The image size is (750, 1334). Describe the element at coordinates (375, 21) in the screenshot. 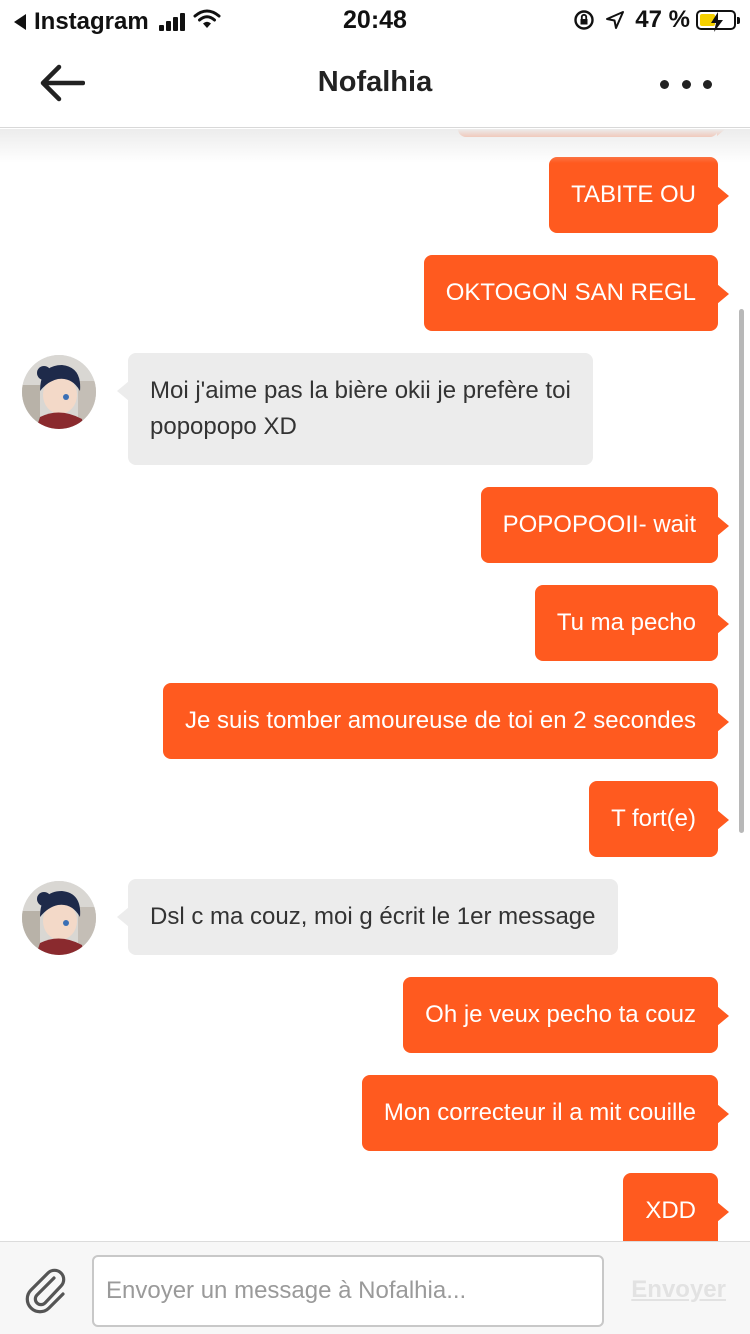

I see `status-bar: Instagram 20:48 47 %` at that location.